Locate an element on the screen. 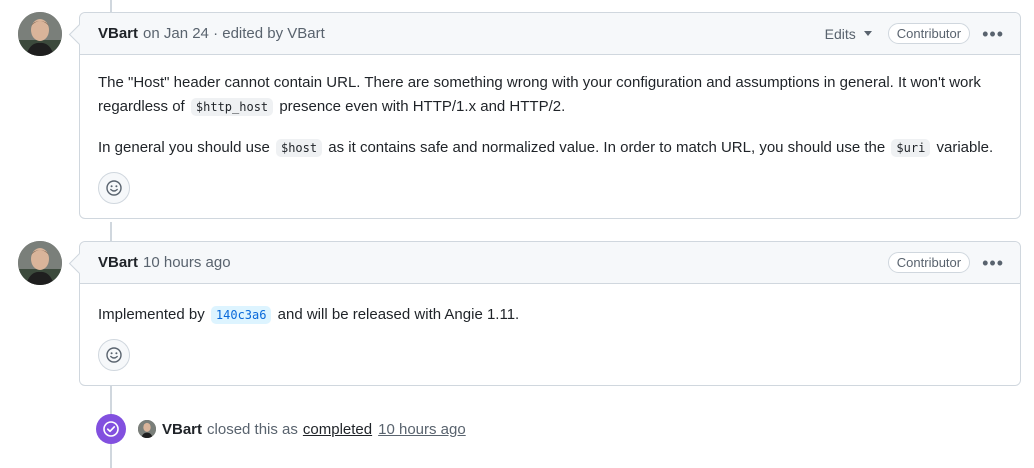 This screenshot has width=1034, height=468. paragraph-text: Implemented by is located at coordinates (151, 314).